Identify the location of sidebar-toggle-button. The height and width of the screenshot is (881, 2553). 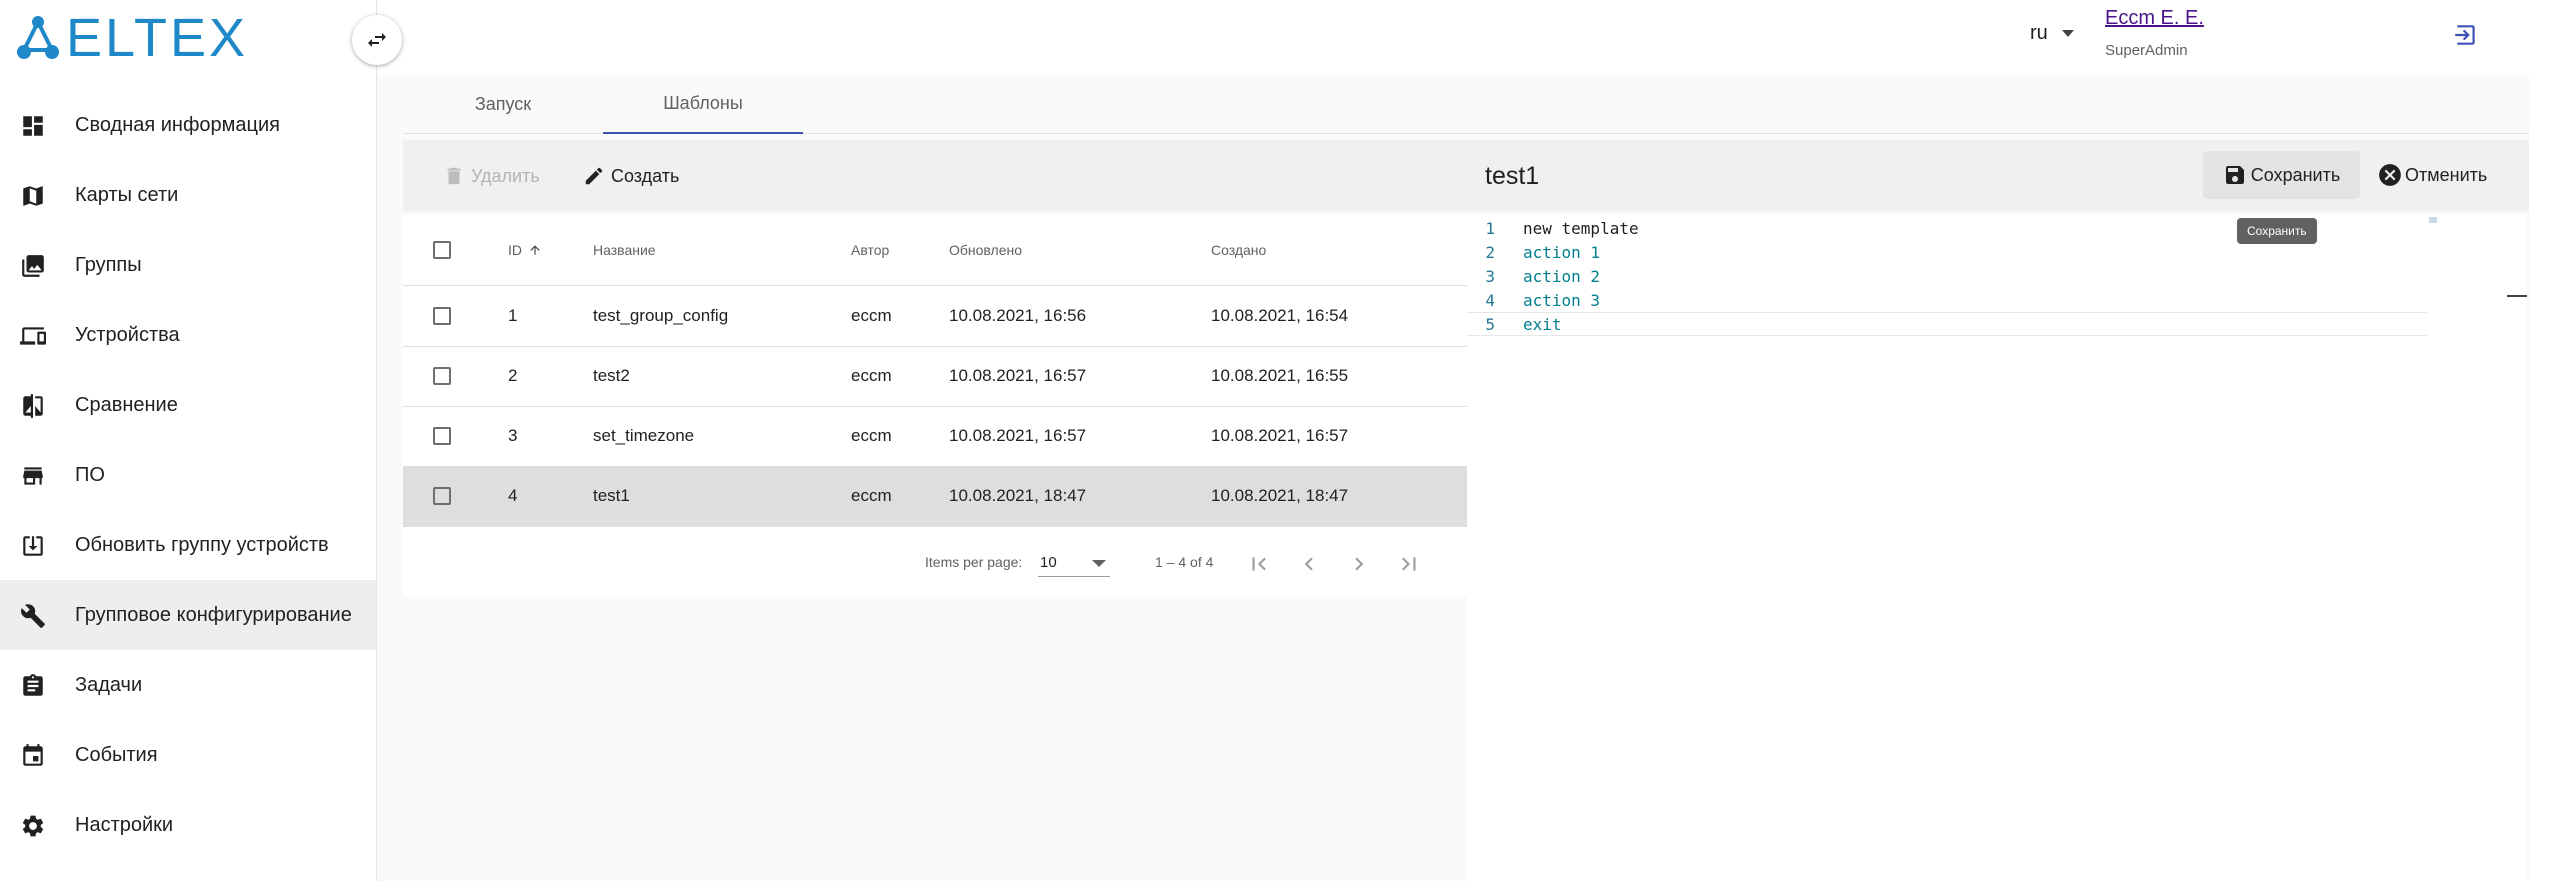
(377, 40).